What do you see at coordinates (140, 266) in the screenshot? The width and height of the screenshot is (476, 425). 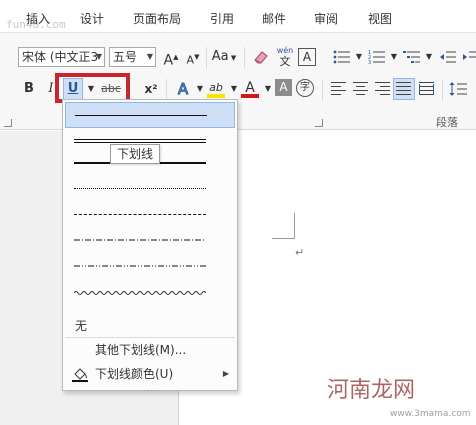 I see `dash-dot-dot-line-icon` at bounding box center [140, 266].